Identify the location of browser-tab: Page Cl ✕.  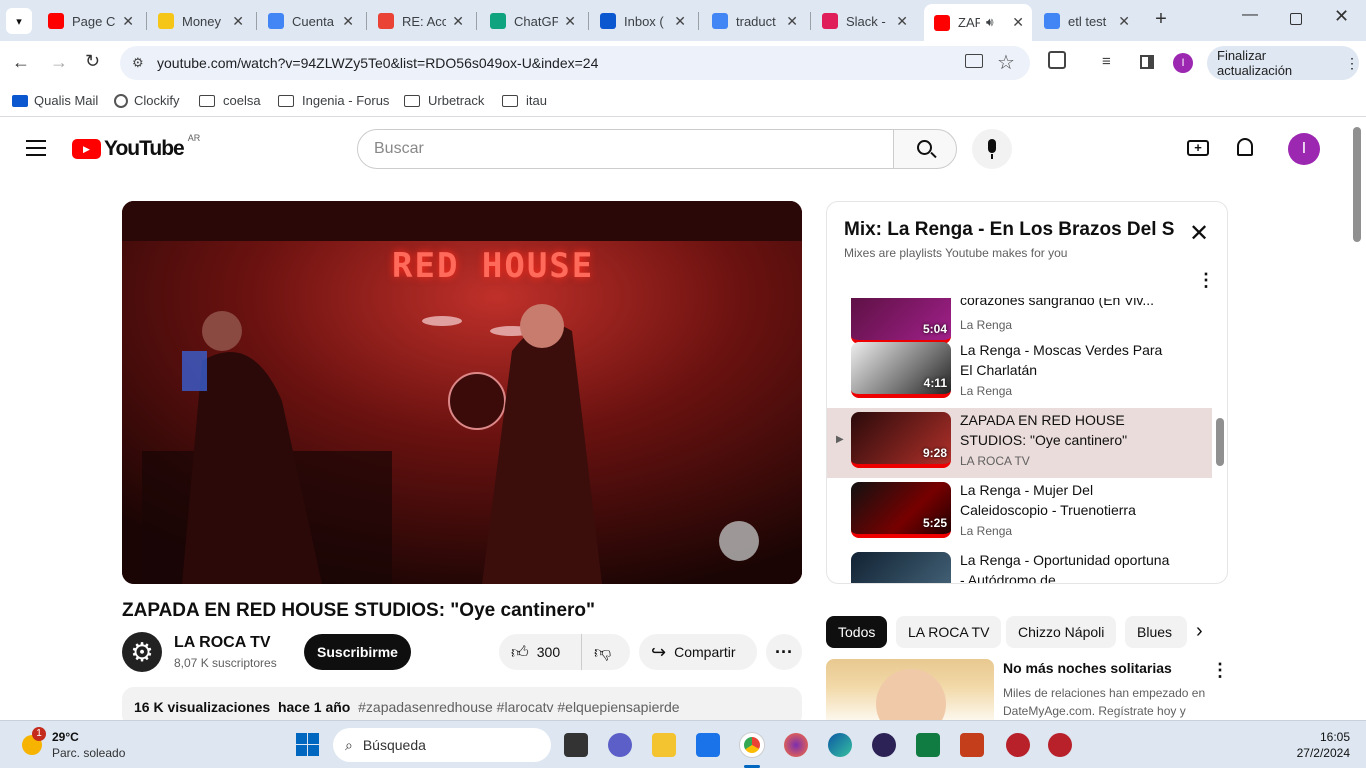
(90, 21).